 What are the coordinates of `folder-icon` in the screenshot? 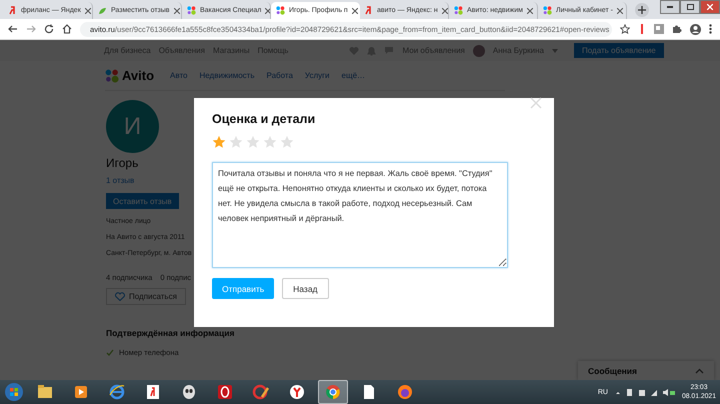 It's located at (45, 392).